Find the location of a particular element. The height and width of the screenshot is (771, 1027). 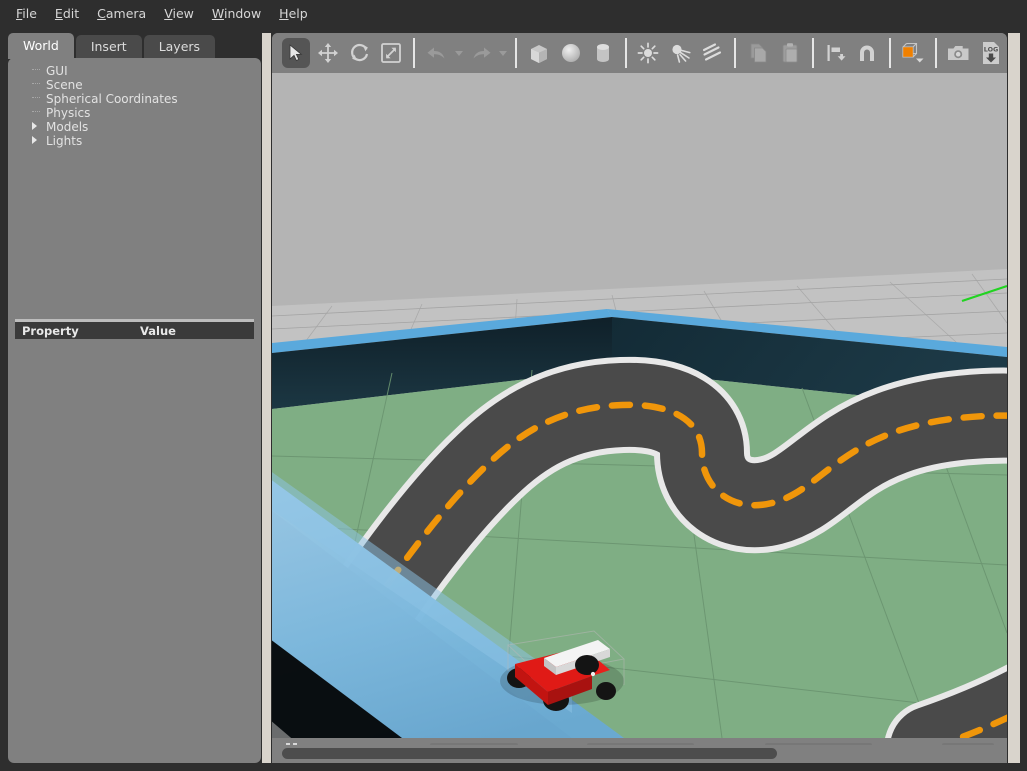

left-panel-tabs: World Insert Layers is located at coordinates (112, 46).